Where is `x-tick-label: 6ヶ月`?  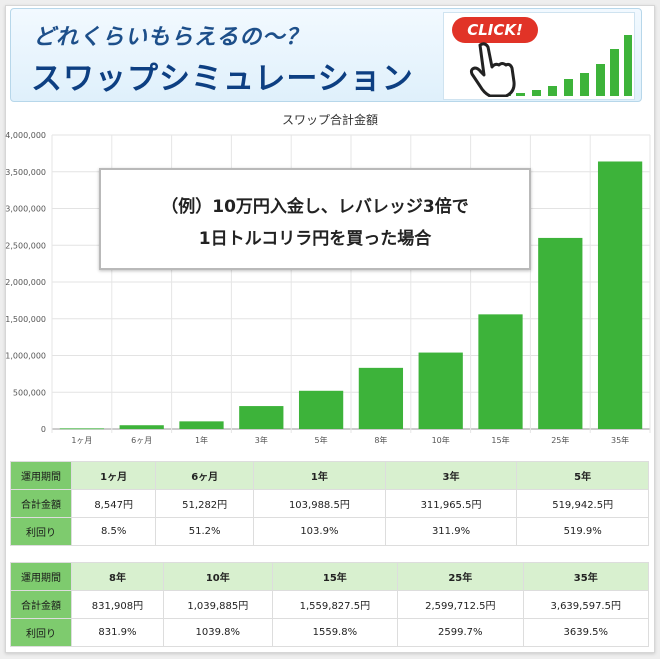 x-tick-label: 6ヶ月 is located at coordinates (141, 440).